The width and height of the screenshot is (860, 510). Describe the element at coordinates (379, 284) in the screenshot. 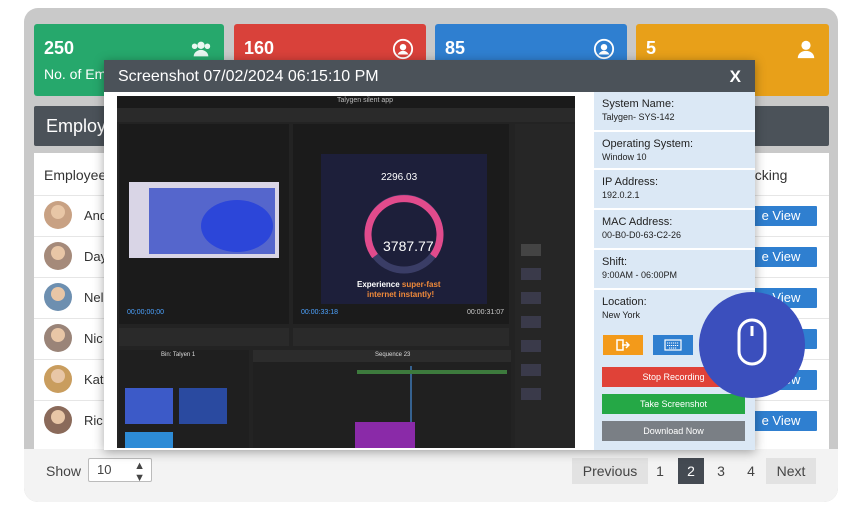

I see `tagline-part-1: Experience` at that location.